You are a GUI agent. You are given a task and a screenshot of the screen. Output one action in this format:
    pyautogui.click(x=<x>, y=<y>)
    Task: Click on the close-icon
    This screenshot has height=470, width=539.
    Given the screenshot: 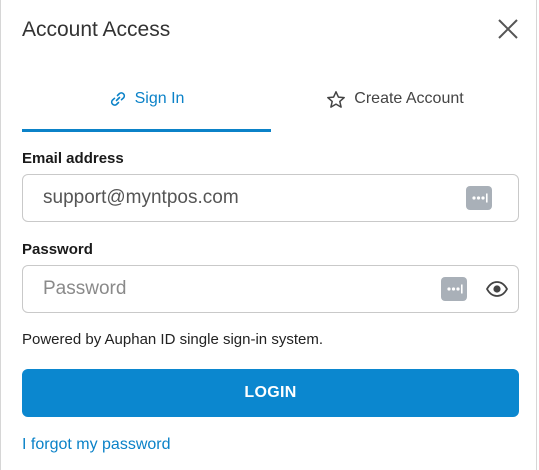 What is the action you would take?
    pyautogui.click(x=508, y=29)
    